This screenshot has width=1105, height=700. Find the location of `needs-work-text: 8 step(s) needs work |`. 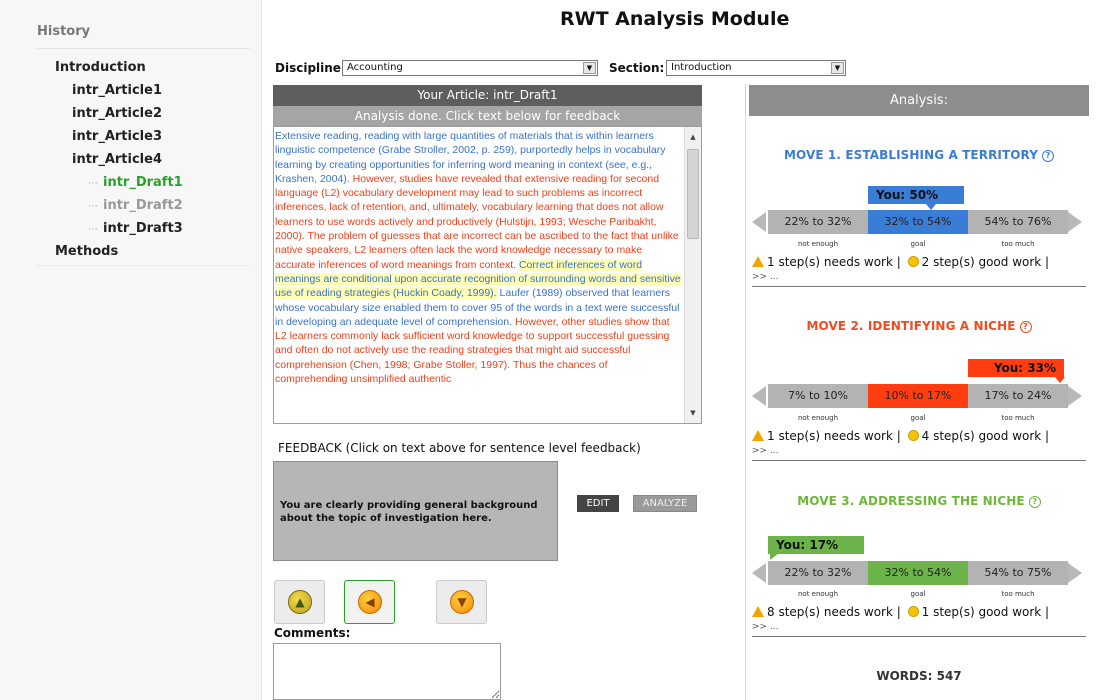

needs-work-text: 8 step(s) needs work | is located at coordinates (834, 612).